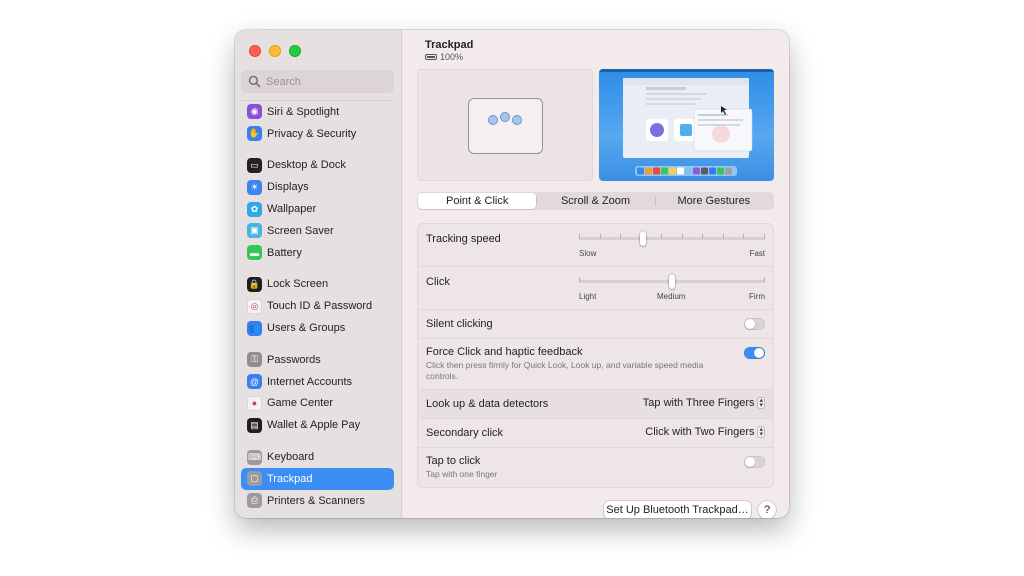 The image size is (1024, 576). I want to click on sidebar-item-passwords: ⚿ Passwords, so click(317, 360).